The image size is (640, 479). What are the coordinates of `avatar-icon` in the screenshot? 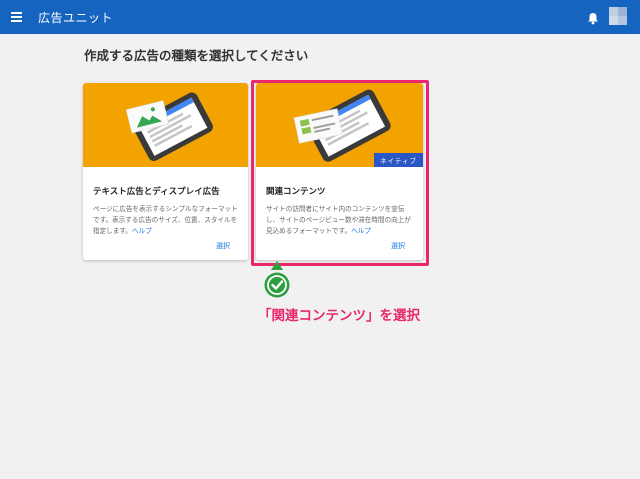 It's located at (618, 16).